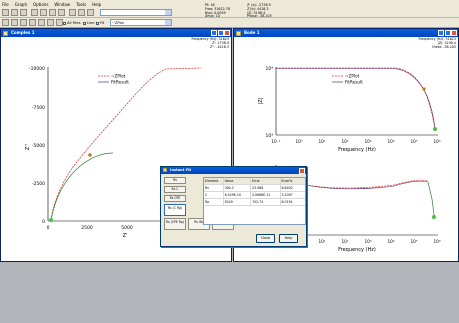 The image size is (459, 323). I want to click on x-tick-label: 10¹, so click(321, 241).